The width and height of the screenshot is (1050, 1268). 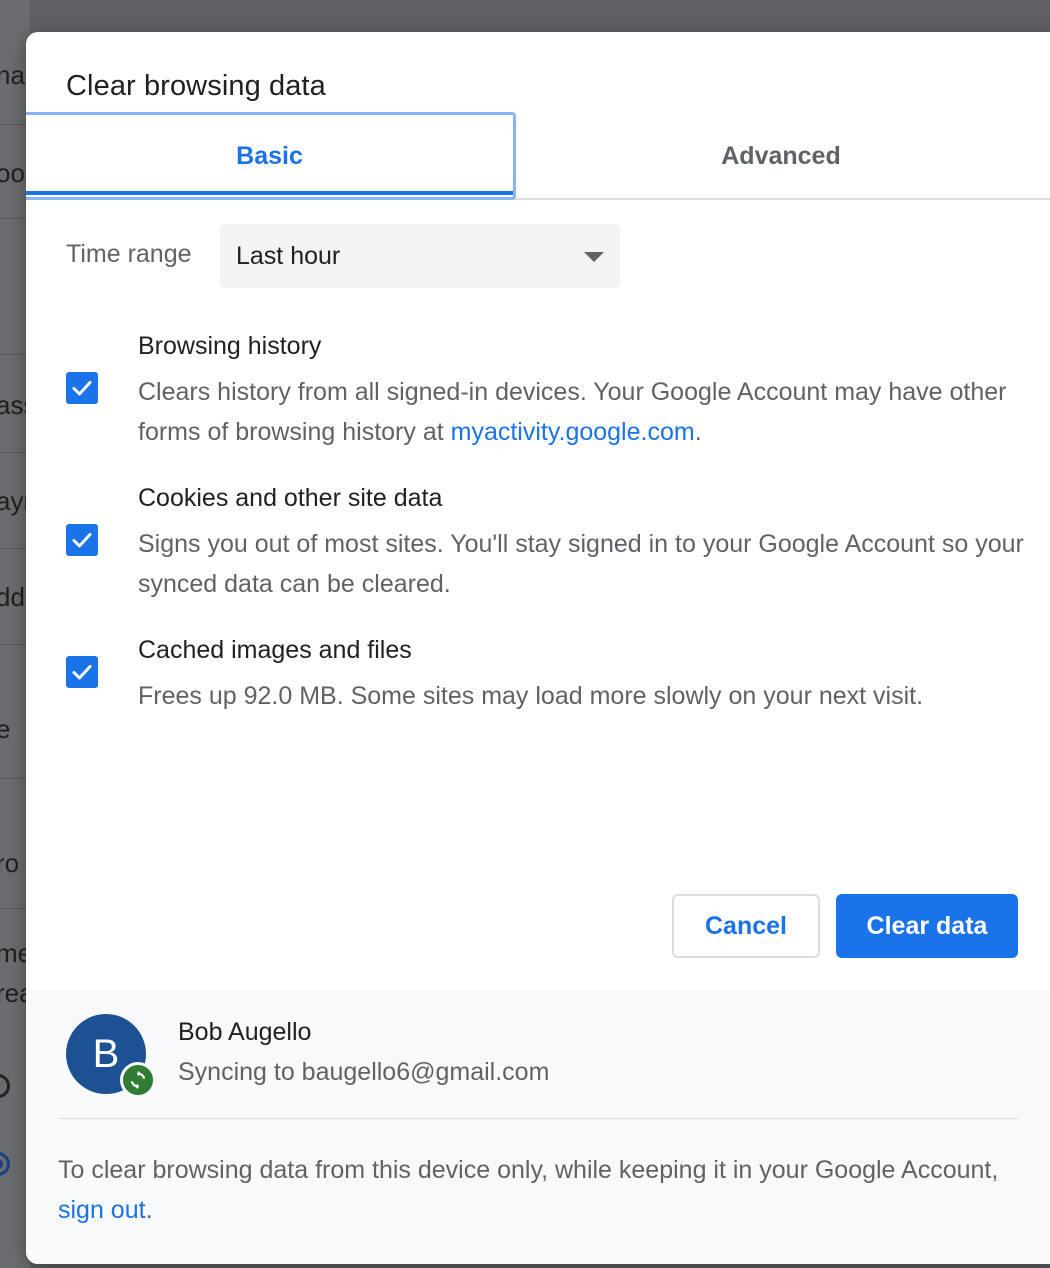 What do you see at coordinates (12, 597) in the screenshot?
I see `bg-text-fragment: dd` at bounding box center [12, 597].